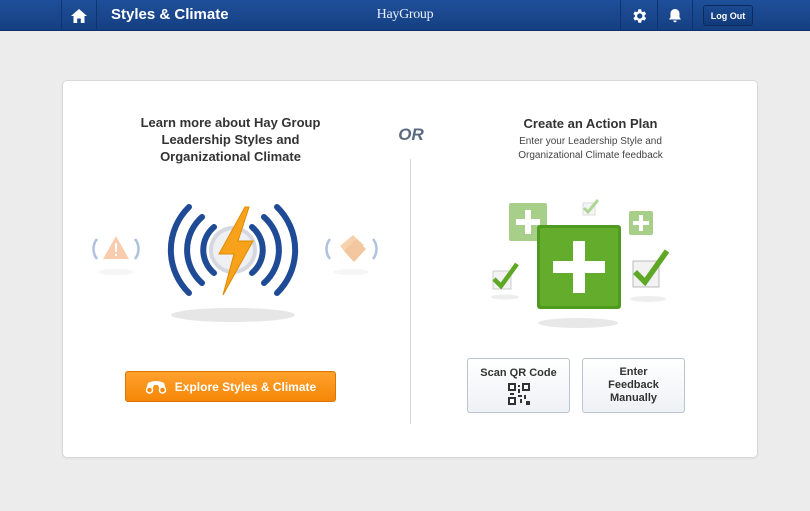 This screenshot has width=810, height=511. I want to click on gear-icon, so click(639, 15).